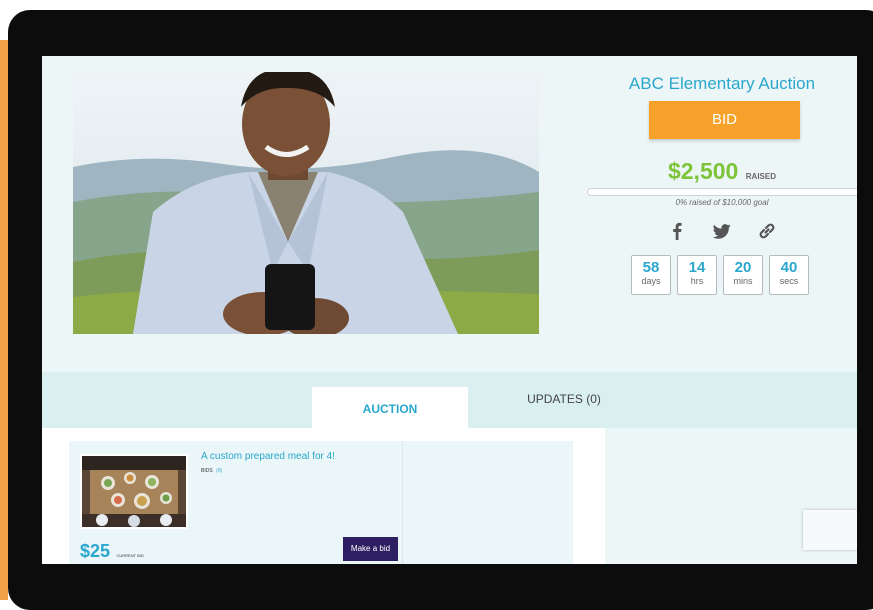 The height and width of the screenshot is (610, 873). What do you see at coordinates (697, 267) in the screenshot?
I see `countdown-value: 14` at bounding box center [697, 267].